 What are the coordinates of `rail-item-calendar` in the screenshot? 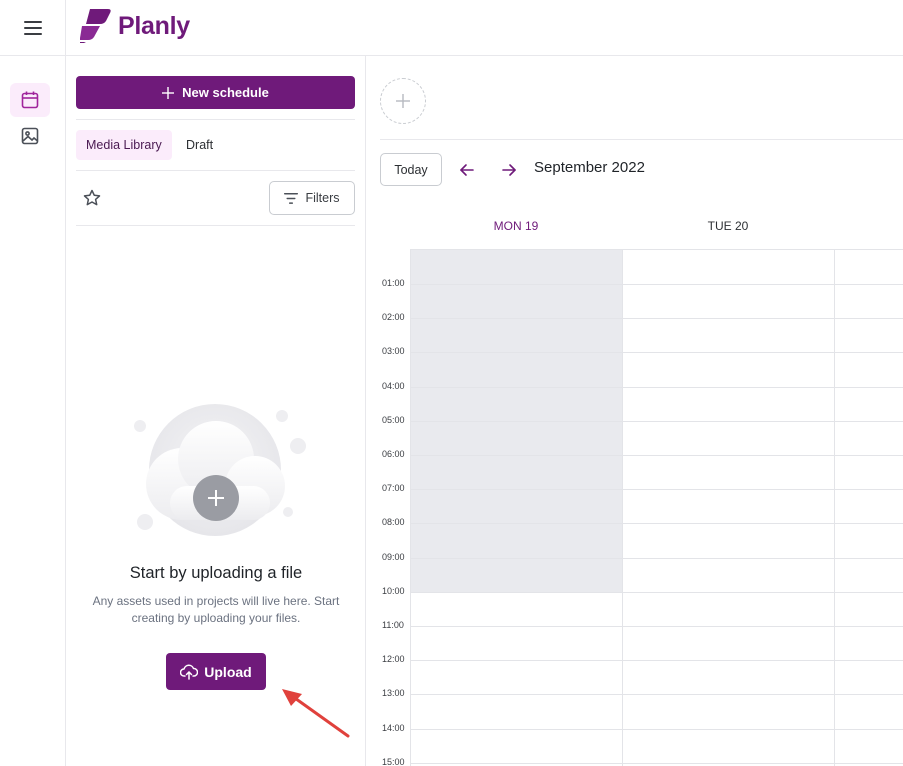 It's located at (30, 100).